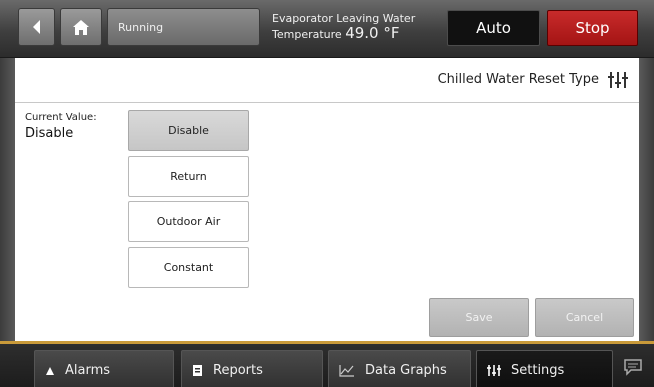  What do you see at coordinates (88, 370) in the screenshot?
I see `tab-alarms-label: Alarms` at bounding box center [88, 370].